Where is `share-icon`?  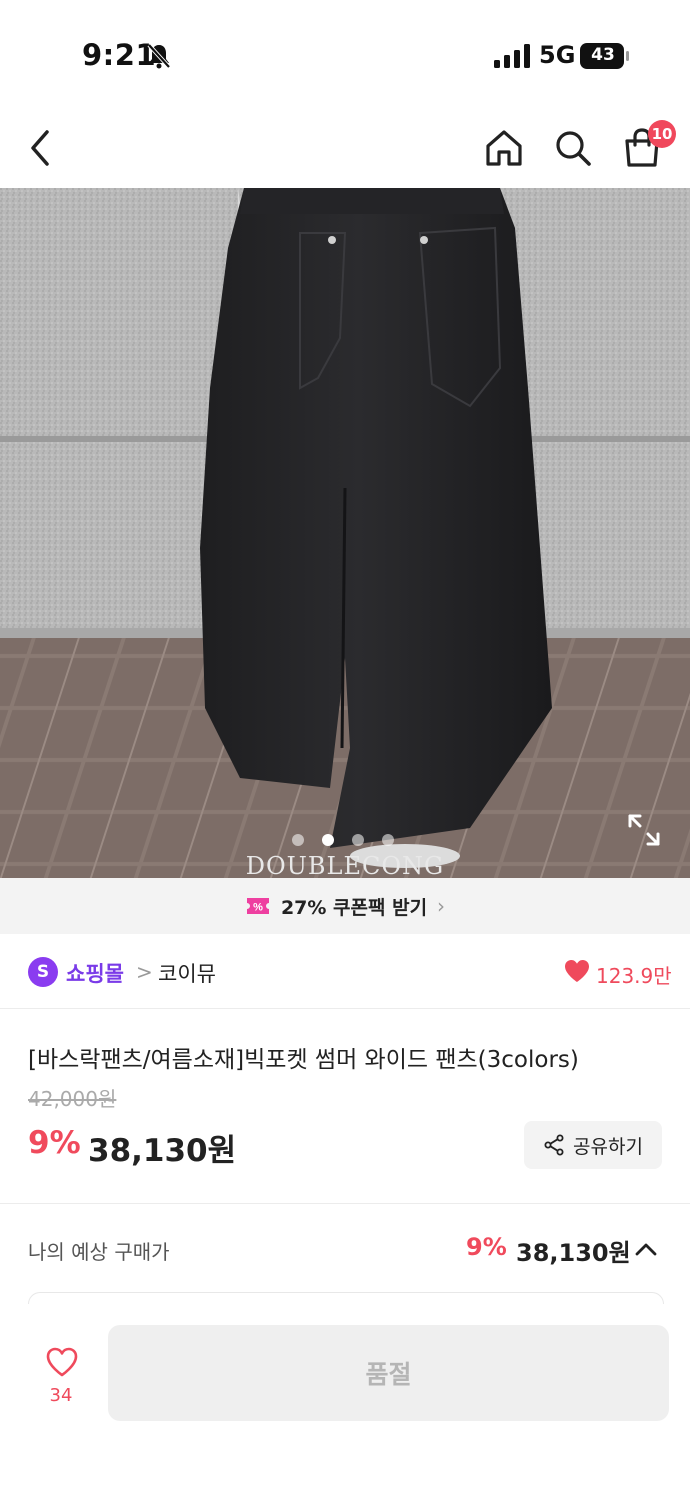 share-icon is located at coordinates (554, 1145).